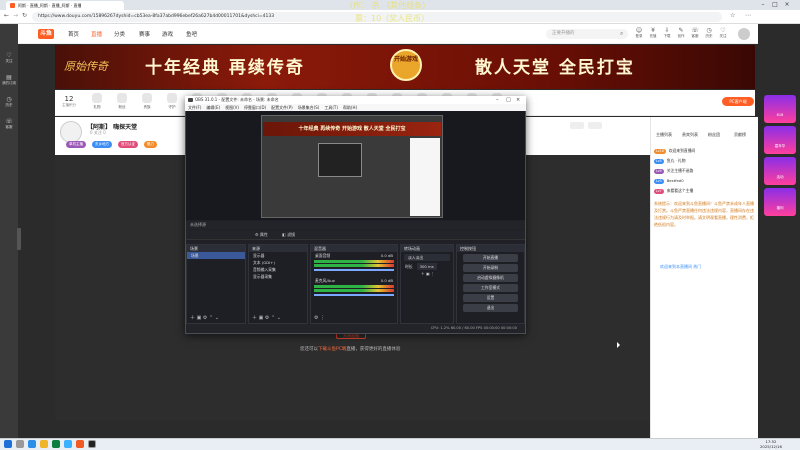 The image size is (800, 450). I want to click on obs-menu-item: 帮助(H), so click(350, 107).